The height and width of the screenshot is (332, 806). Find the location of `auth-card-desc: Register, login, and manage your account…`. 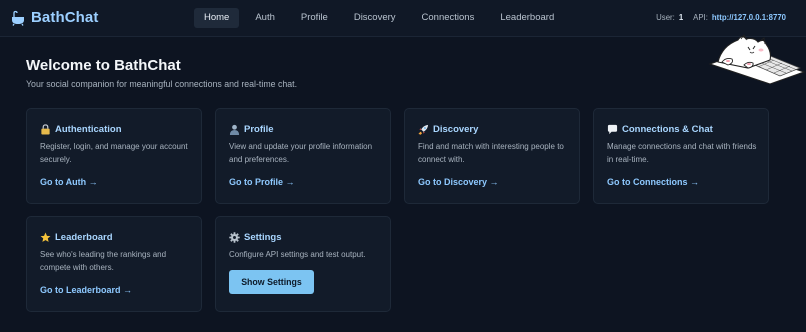

auth-card-desc: Register, login, and manage your account… is located at coordinates (114, 153).